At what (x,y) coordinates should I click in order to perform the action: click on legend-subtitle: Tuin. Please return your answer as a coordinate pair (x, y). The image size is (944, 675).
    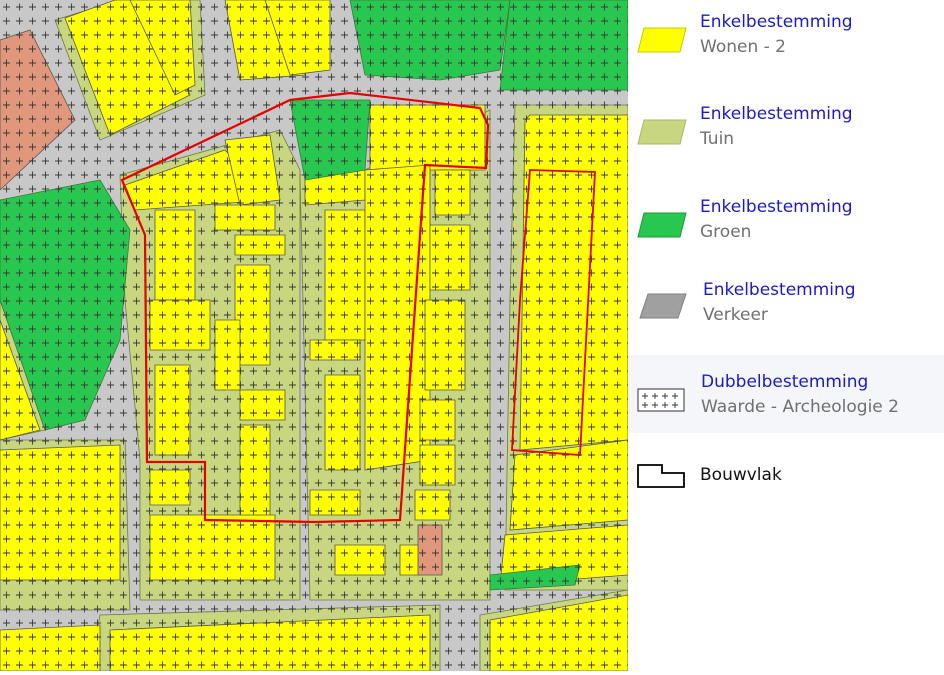
    Looking at the image, I should click on (717, 139).